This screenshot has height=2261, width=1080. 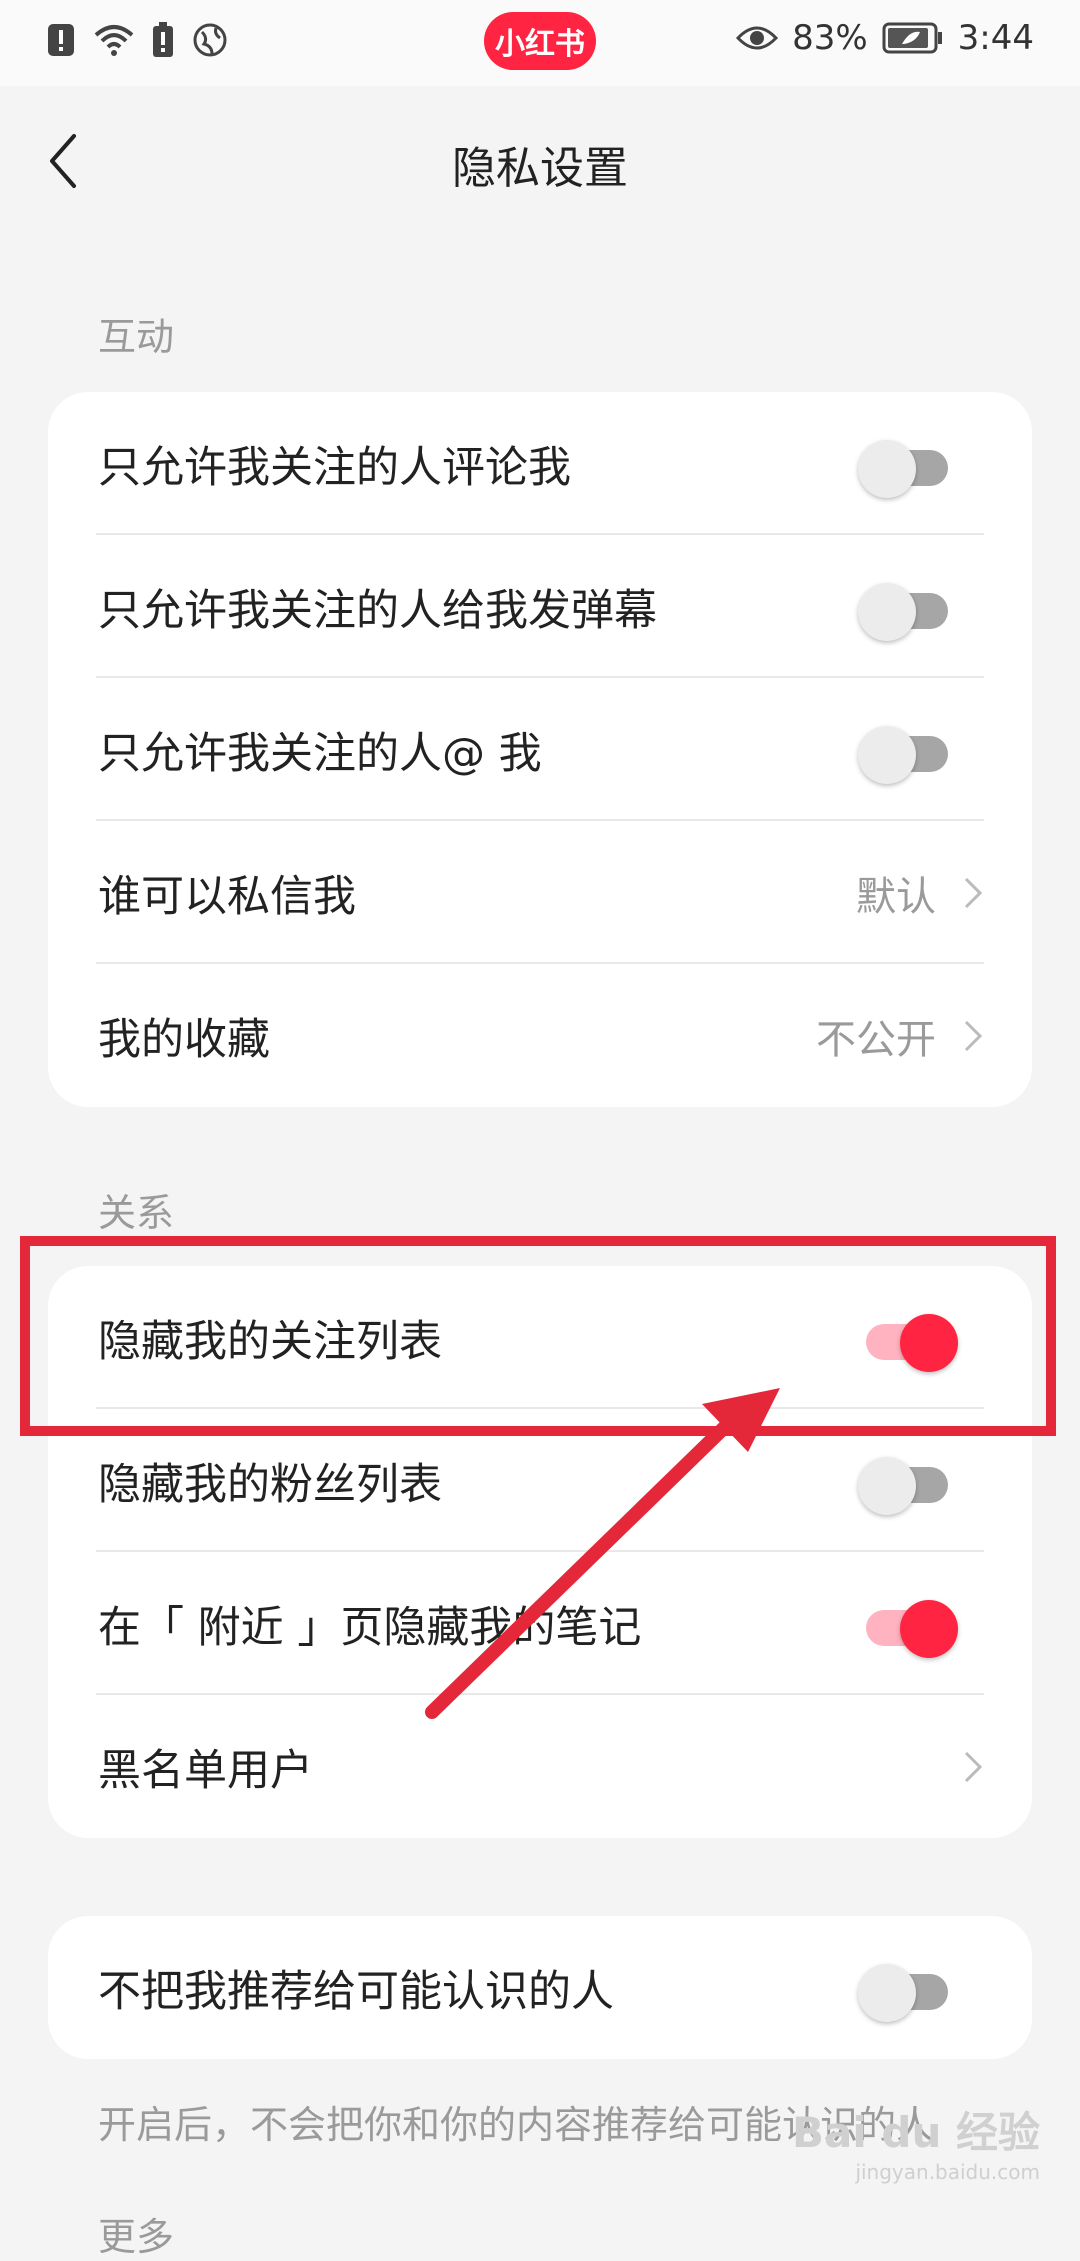 What do you see at coordinates (602, 1553) in the screenshot?
I see `annotation-arrow` at bounding box center [602, 1553].